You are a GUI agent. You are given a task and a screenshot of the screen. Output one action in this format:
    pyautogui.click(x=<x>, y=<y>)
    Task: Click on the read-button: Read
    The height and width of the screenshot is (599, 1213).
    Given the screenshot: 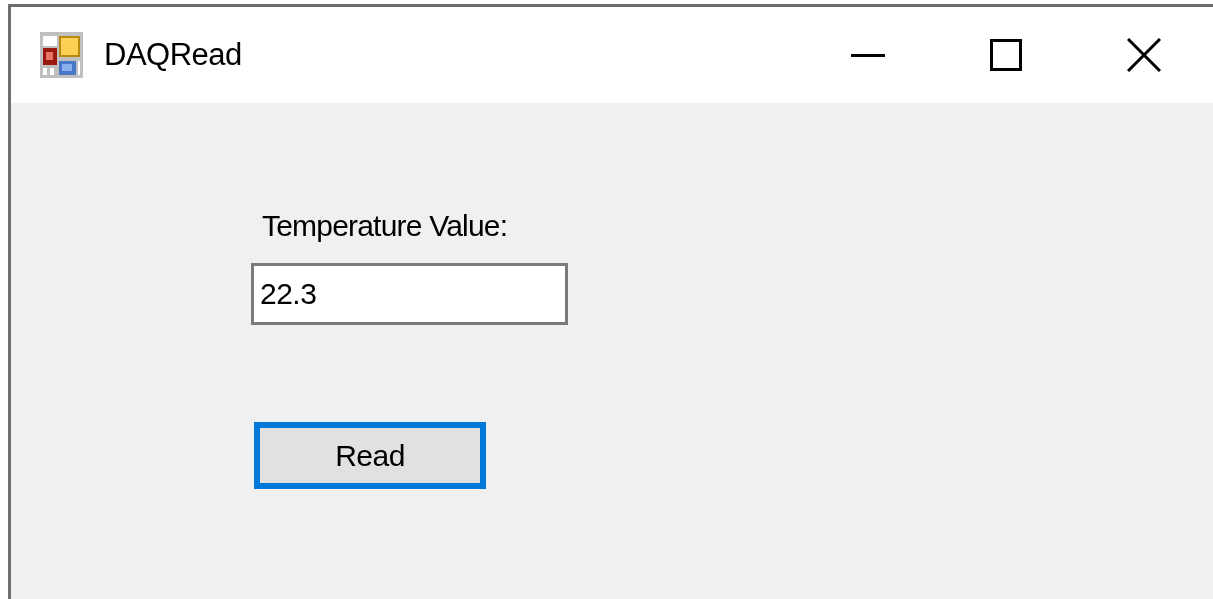 What is the action you would take?
    pyautogui.click(x=370, y=455)
    